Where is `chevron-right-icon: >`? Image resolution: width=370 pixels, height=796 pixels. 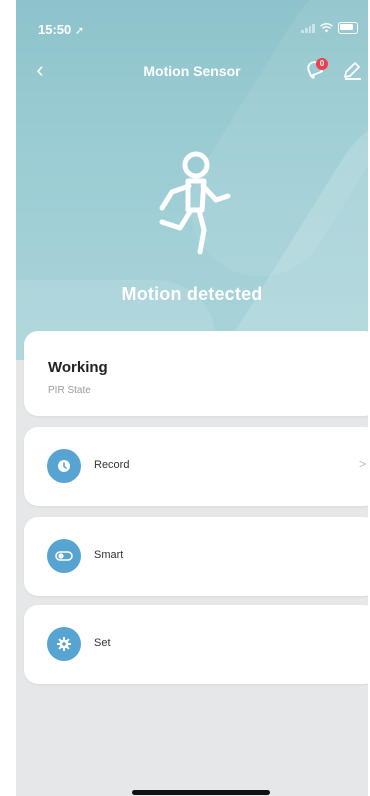 chevron-right-icon: > is located at coordinates (362, 464).